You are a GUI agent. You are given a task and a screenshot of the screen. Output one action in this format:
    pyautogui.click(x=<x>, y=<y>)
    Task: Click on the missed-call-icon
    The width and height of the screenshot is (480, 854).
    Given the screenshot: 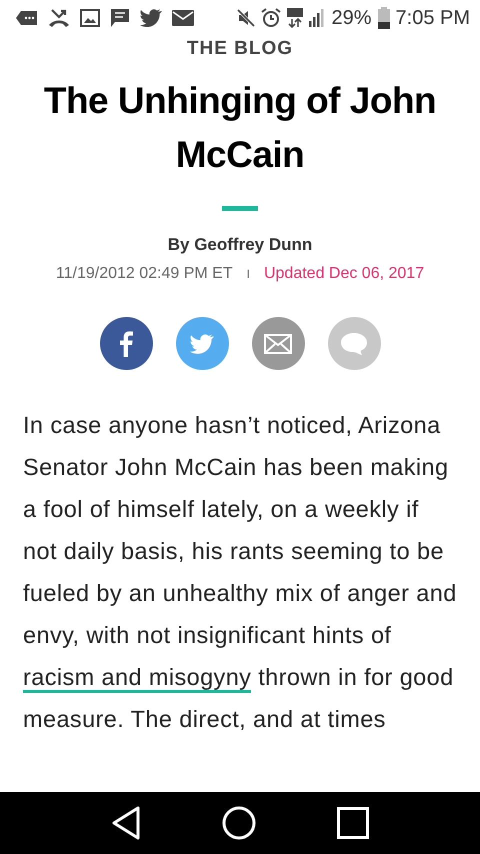 What is the action you would take?
    pyautogui.click(x=59, y=18)
    